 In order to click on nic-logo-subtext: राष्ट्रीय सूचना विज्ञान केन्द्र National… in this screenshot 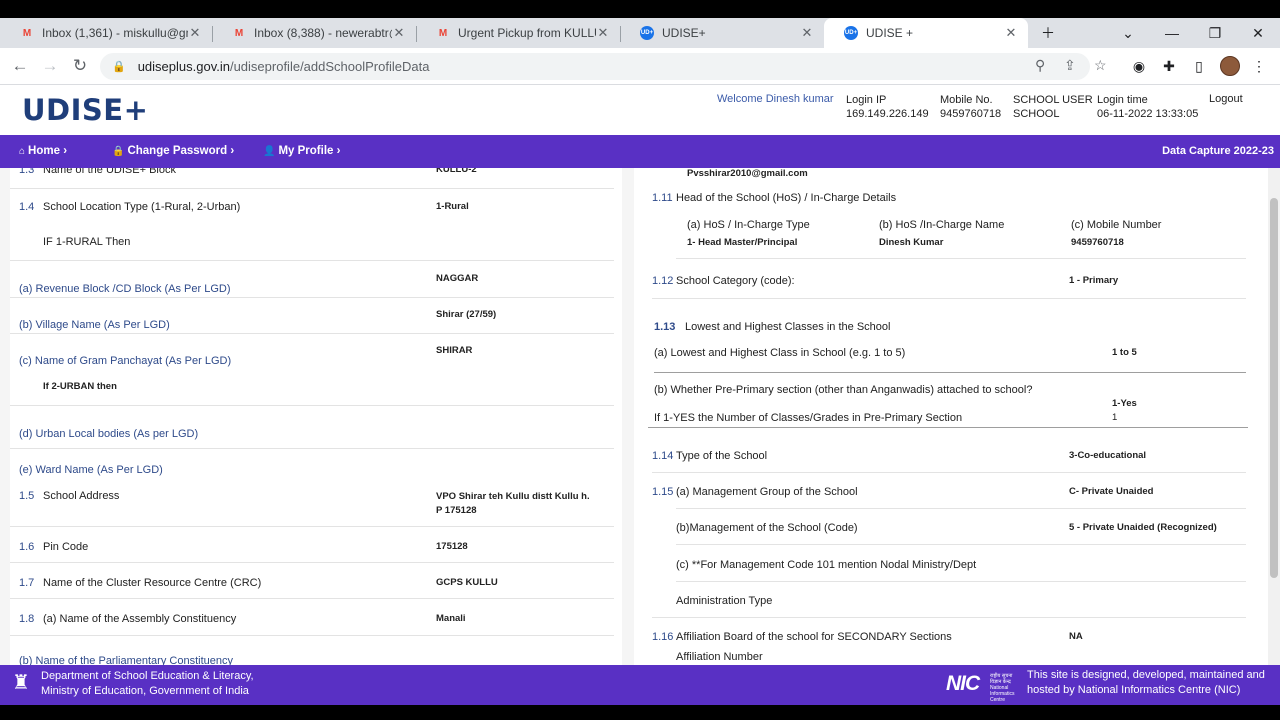, I will do `click(1002, 688)`.